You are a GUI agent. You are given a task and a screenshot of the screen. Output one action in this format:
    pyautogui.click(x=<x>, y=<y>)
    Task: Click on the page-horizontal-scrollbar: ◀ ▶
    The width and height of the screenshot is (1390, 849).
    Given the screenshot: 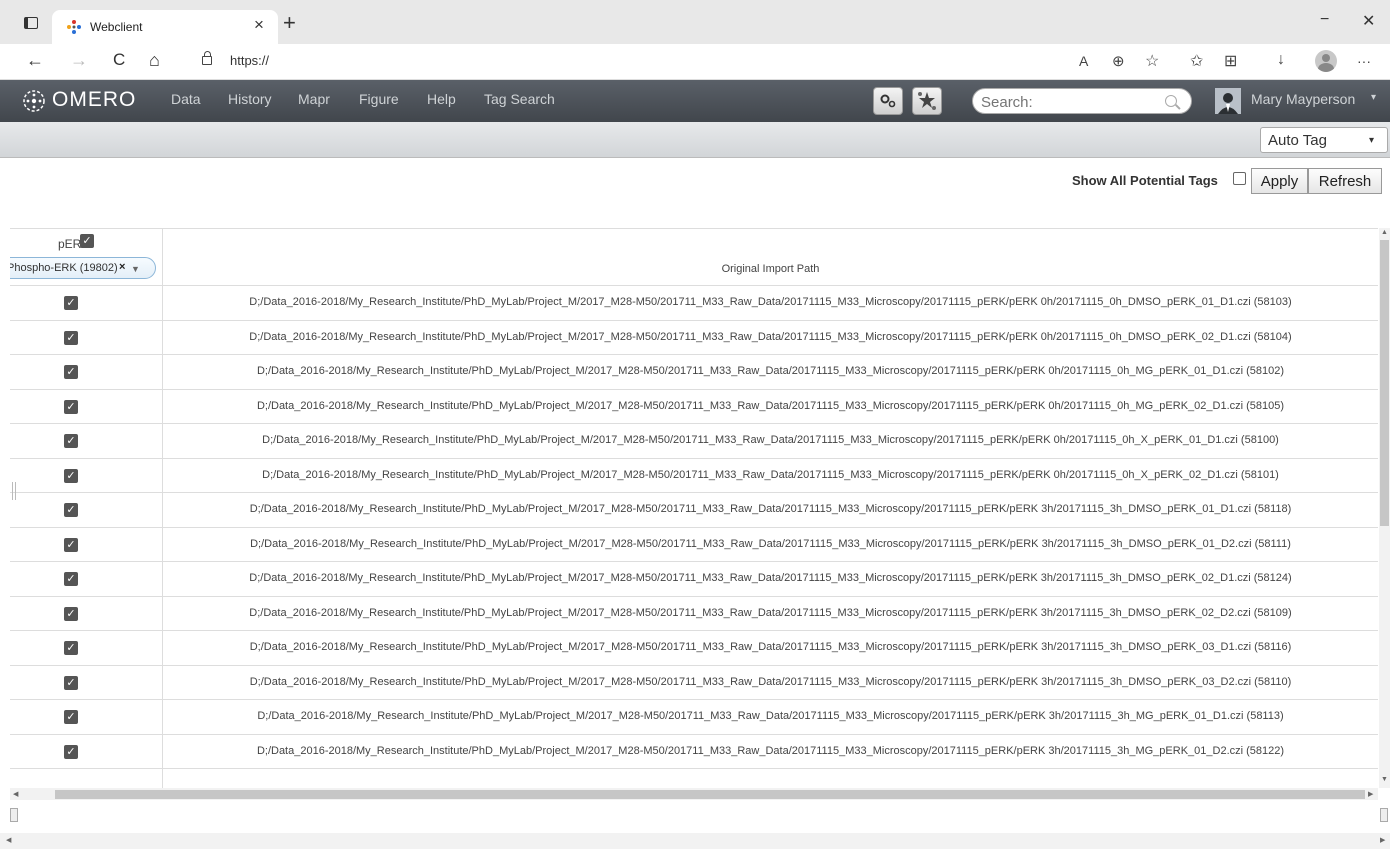 What is the action you would take?
    pyautogui.click(x=695, y=841)
    